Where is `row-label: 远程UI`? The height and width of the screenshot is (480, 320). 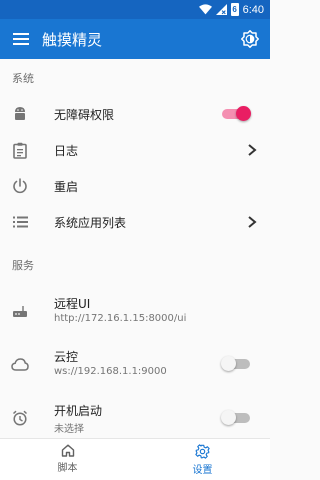
row-label: 远程UI is located at coordinates (72, 304).